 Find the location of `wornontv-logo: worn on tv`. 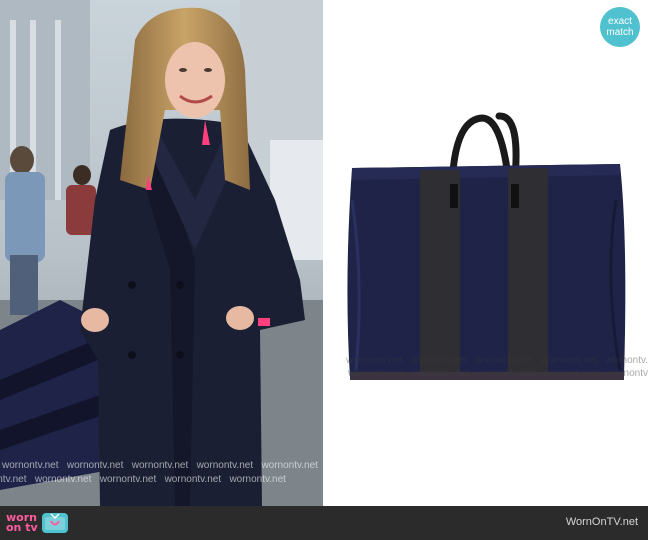

wornontv-logo: worn on tv is located at coordinates (37, 523).